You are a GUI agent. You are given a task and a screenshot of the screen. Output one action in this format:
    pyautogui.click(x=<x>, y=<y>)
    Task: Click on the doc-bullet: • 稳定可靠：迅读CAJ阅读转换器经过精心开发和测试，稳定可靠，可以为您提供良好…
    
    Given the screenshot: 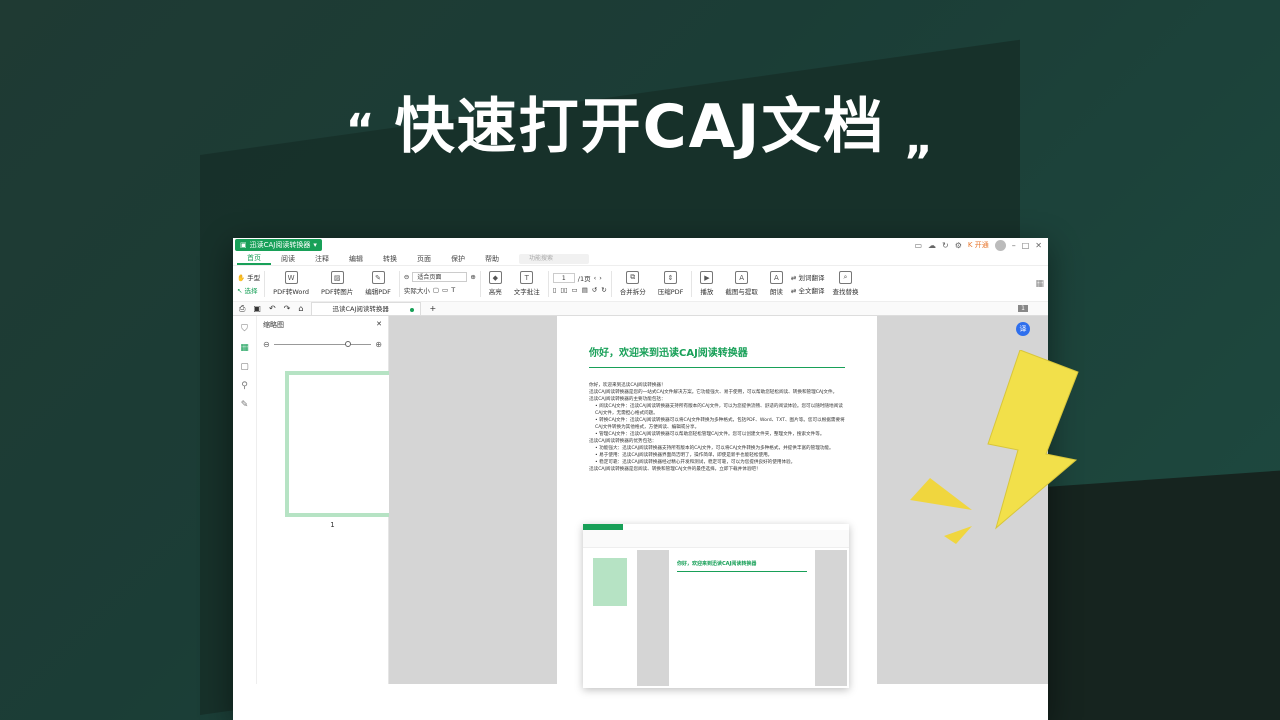 What is the action you would take?
    pyautogui.click(x=695, y=462)
    